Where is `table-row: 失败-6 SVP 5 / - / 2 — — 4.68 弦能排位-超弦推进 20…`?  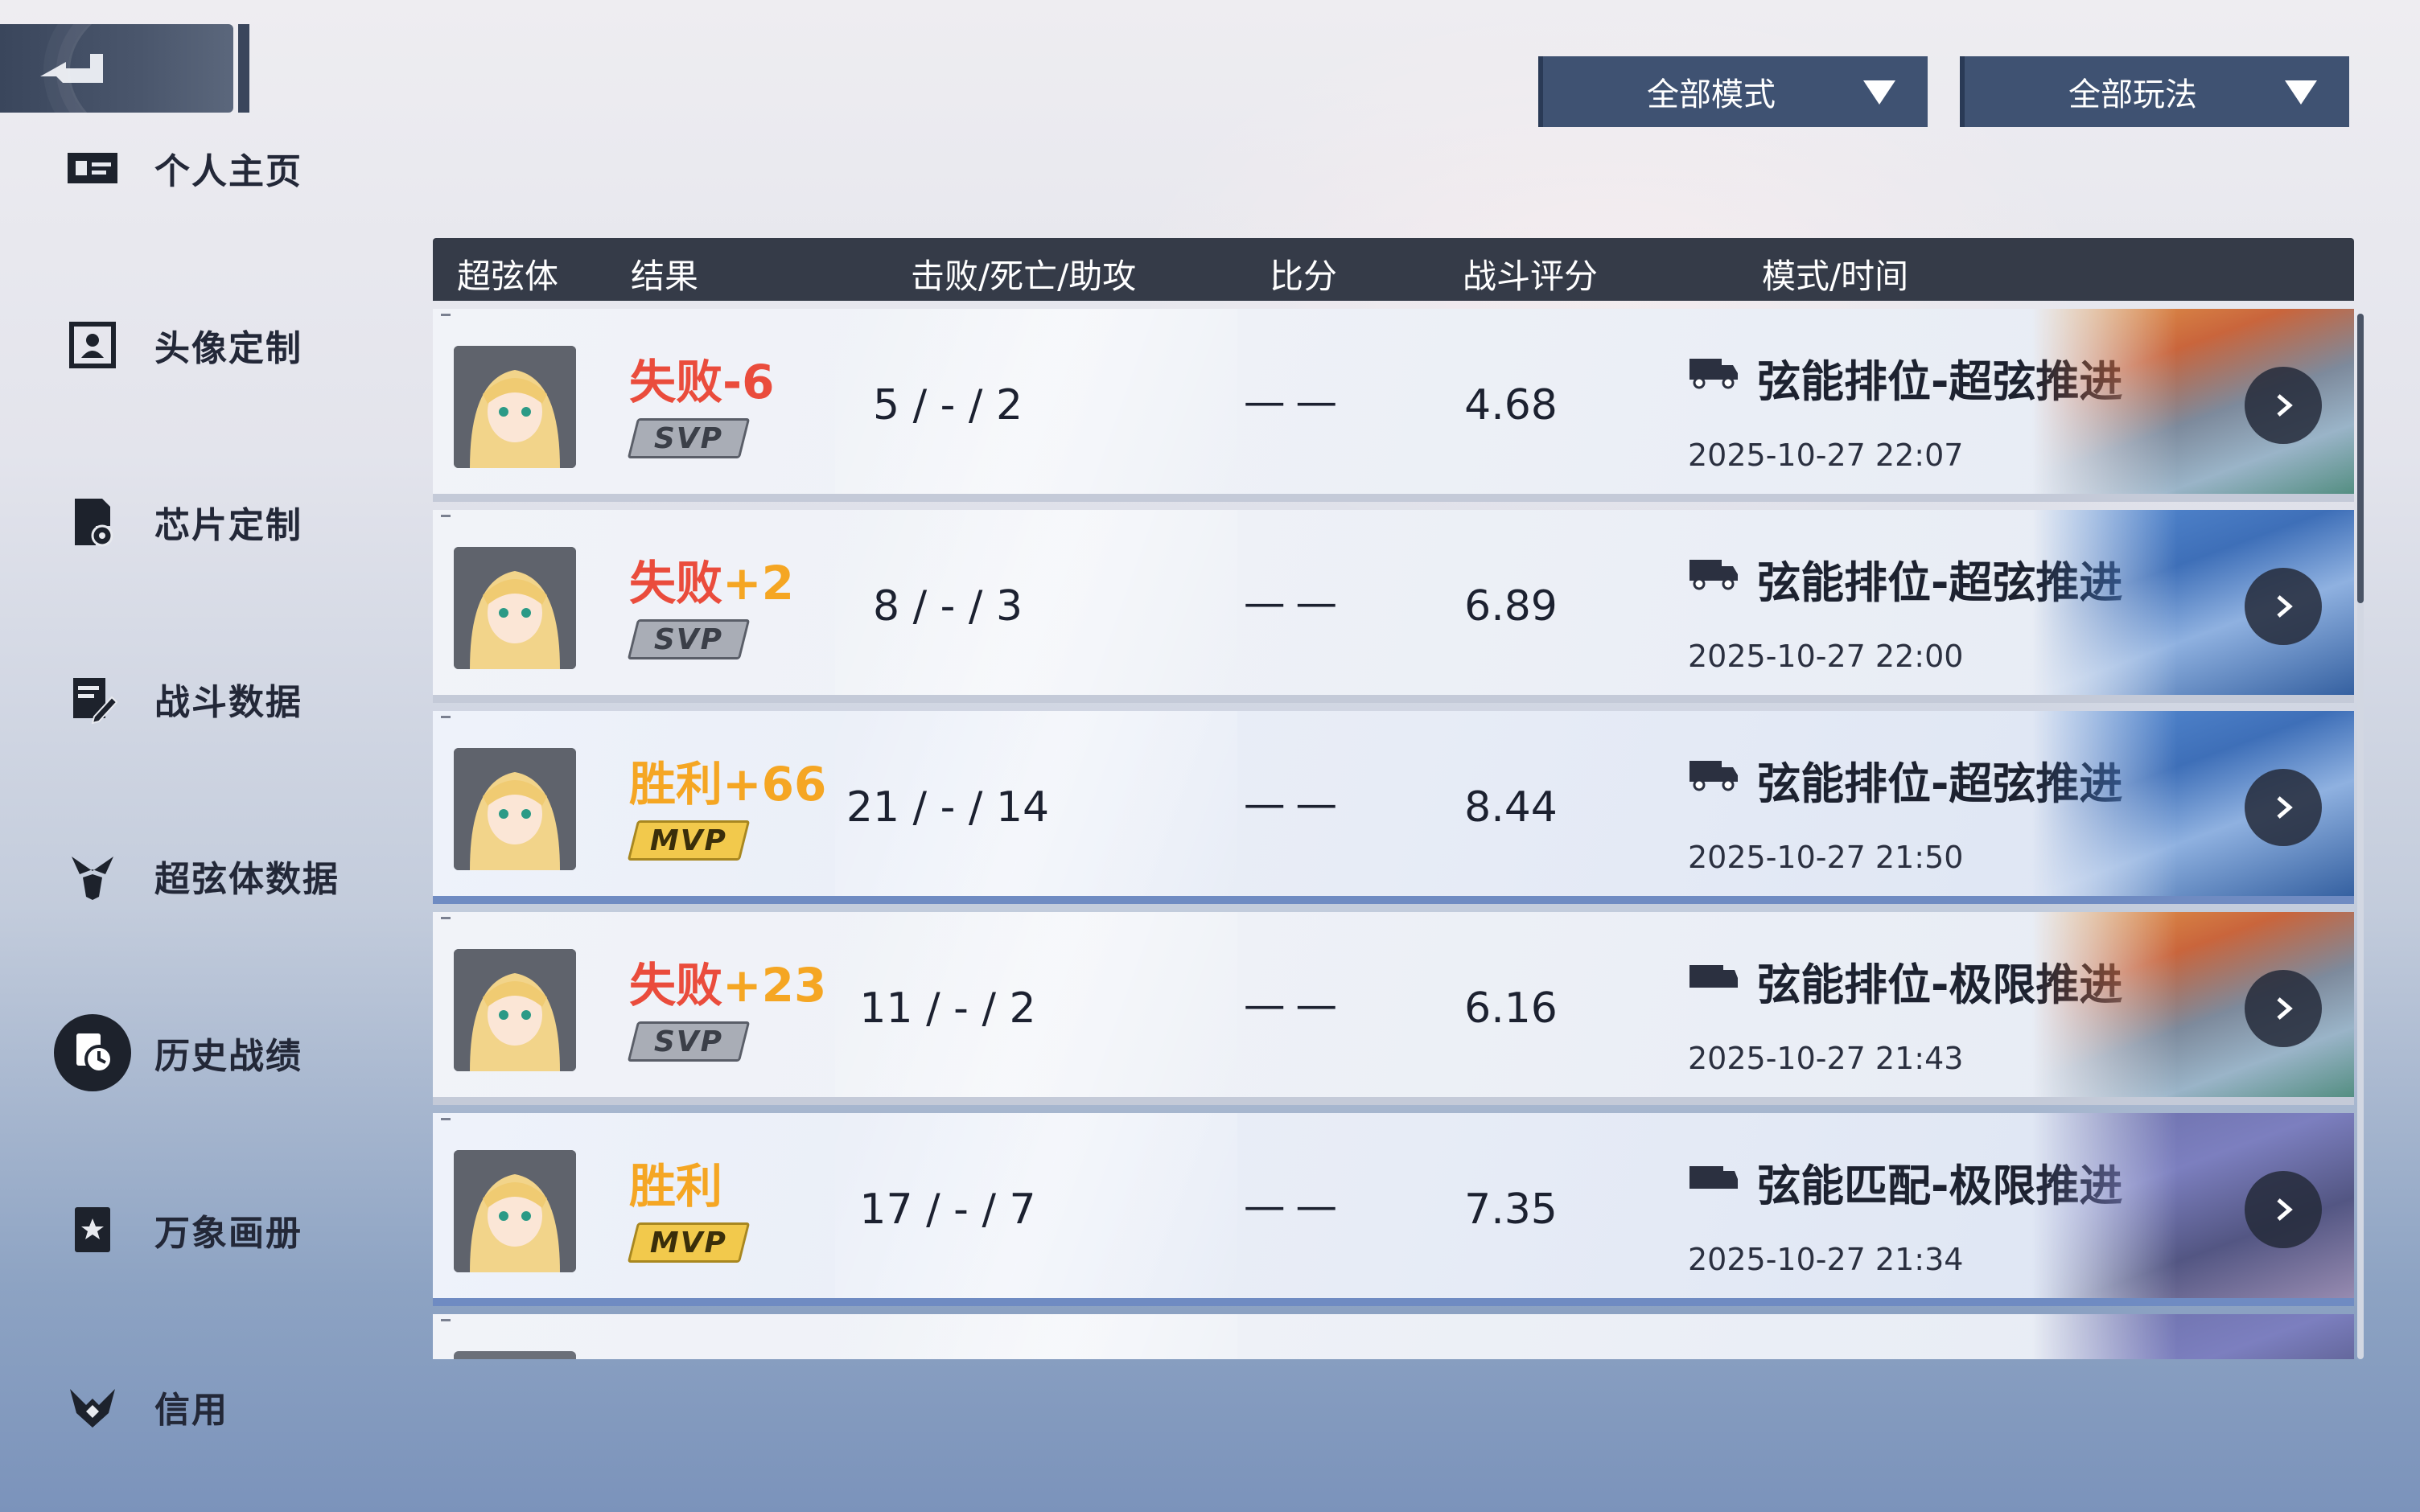
table-row: 失败-6 SVP 5 / - / 2 — — 4.68 弦能排位-超弦推进 20… is located at coordinates (1393, 406).